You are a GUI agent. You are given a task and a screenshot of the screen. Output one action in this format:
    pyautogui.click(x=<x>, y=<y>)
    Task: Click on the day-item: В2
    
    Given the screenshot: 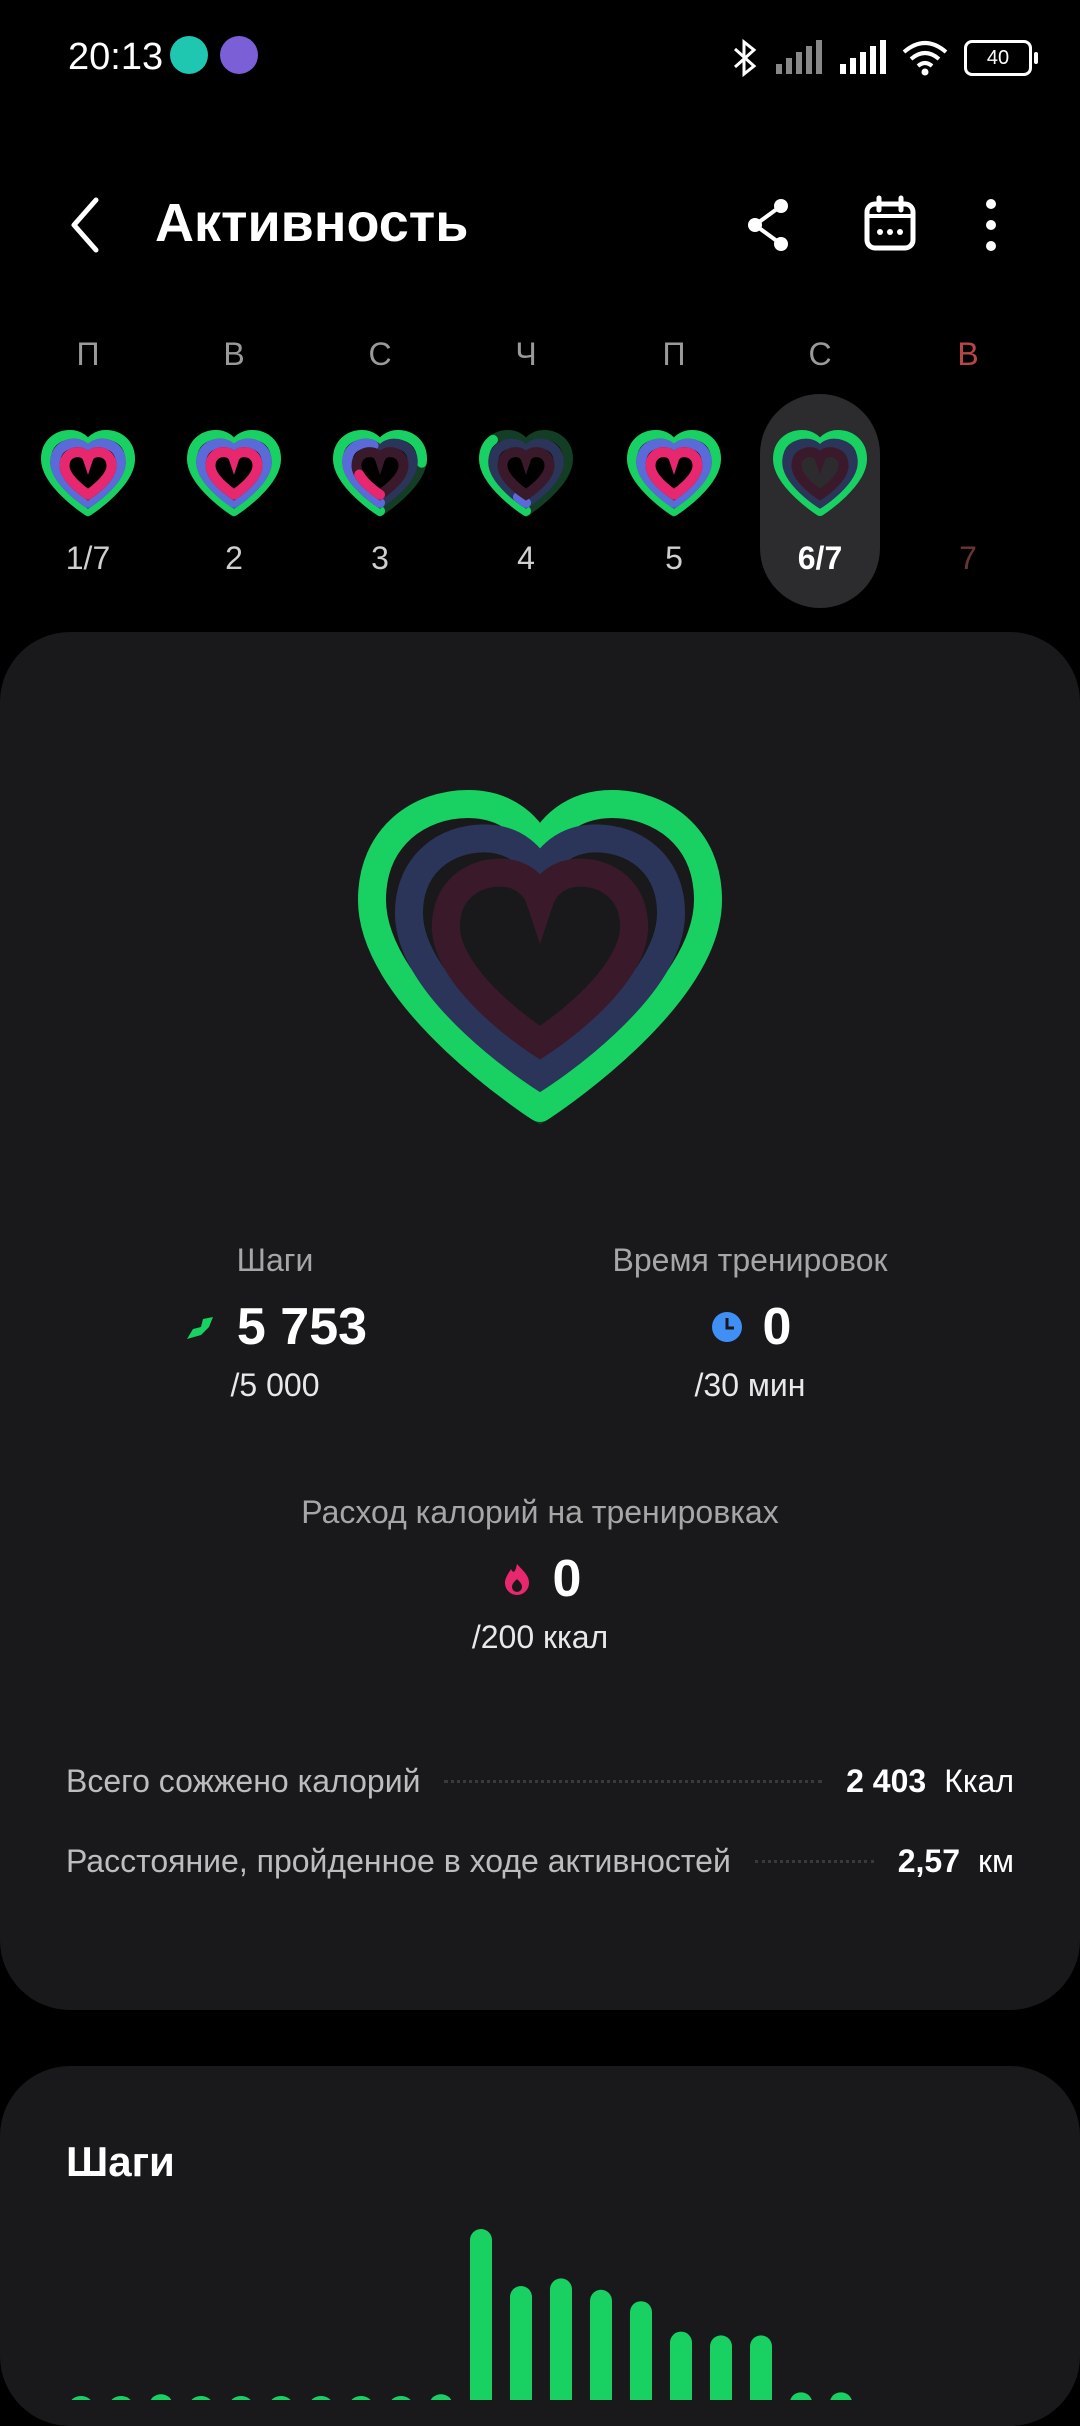 What is the action you would take?
    pyautogui.click(x=234, y=470)
    